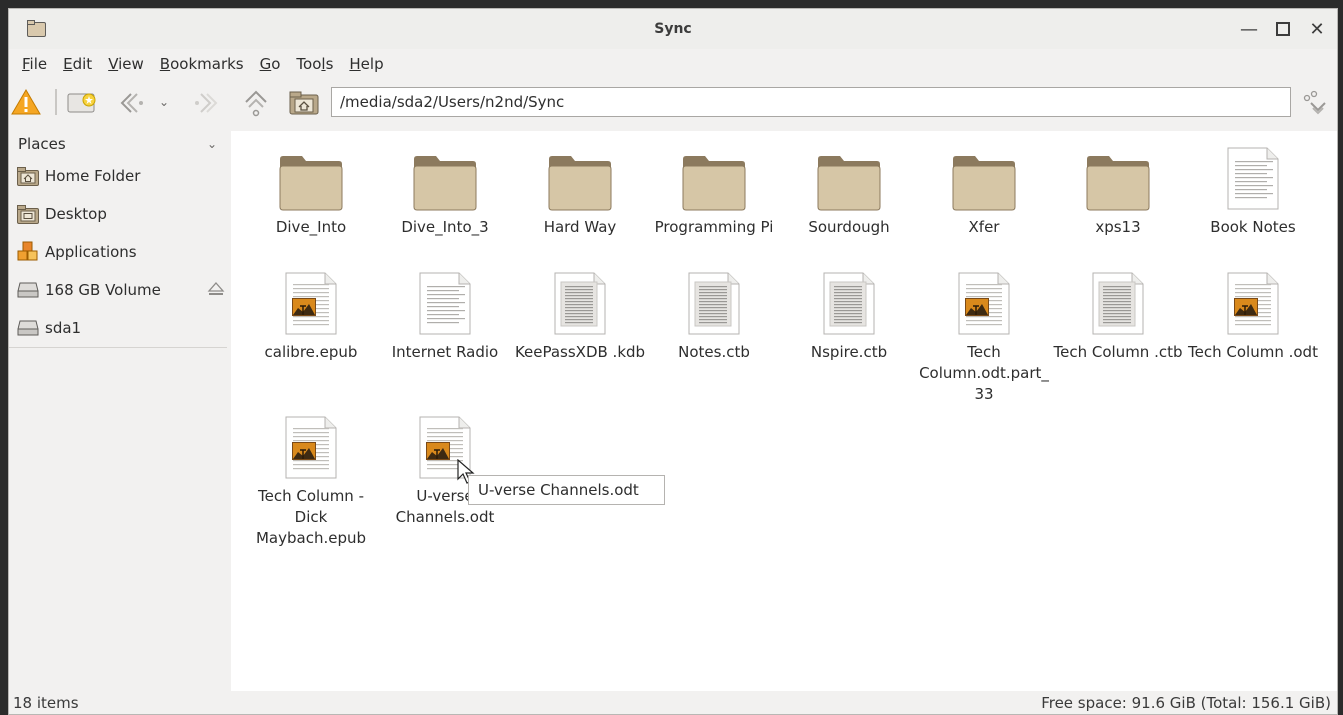 The image size is (1343, 715). Describe the element at coordinates (28, 214) in the screenshot. I see `desktop-folder-icon` at that location.